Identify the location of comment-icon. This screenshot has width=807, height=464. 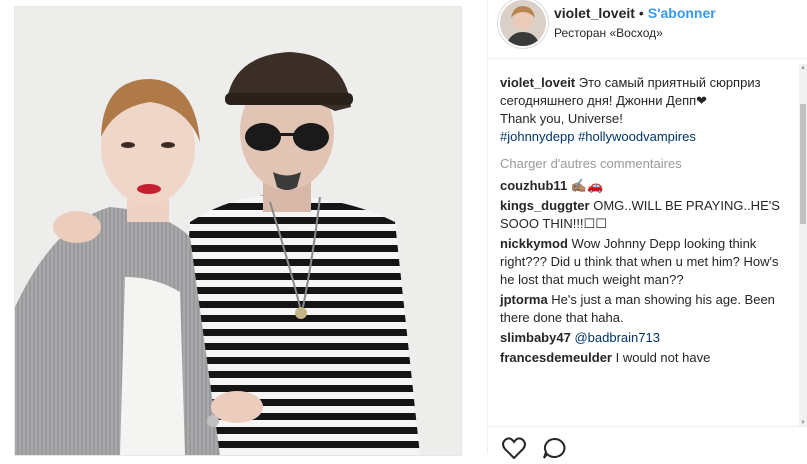
(554, 450).